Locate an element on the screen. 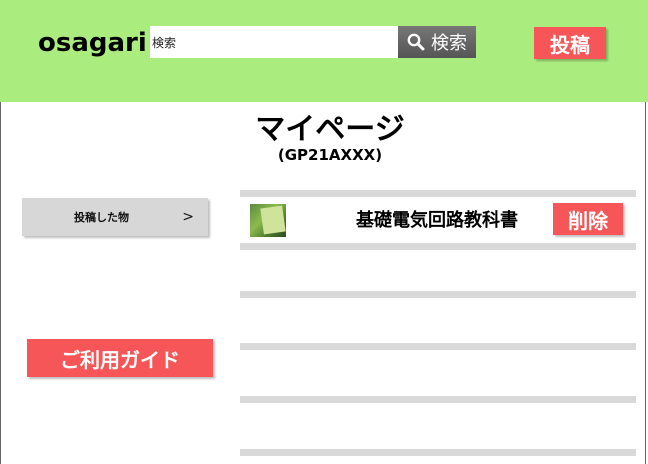 Image resolution: width=648 pixels, height=464 pixels. book-thumbnail is located at coordinates (268, 220).